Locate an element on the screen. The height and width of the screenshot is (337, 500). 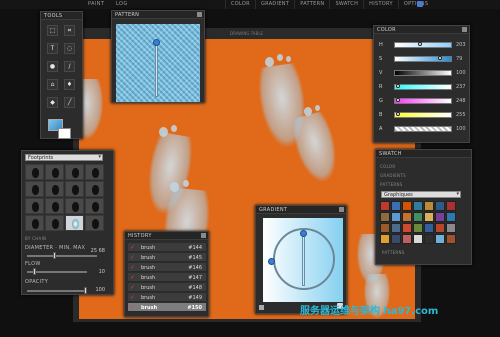
gradient-angle-knob is located at coordinates (303, 233).